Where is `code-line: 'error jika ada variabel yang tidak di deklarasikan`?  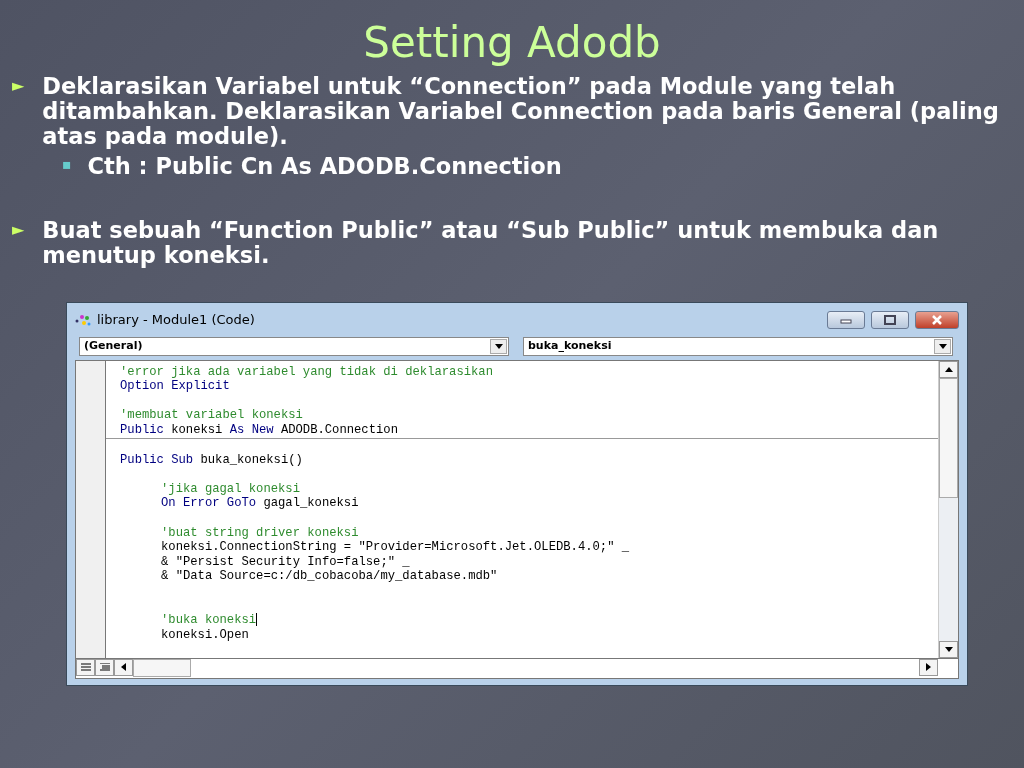
code-line: 'error jika ada variabel yang tidak di deklarasikan is located at coordinates (306, 372).